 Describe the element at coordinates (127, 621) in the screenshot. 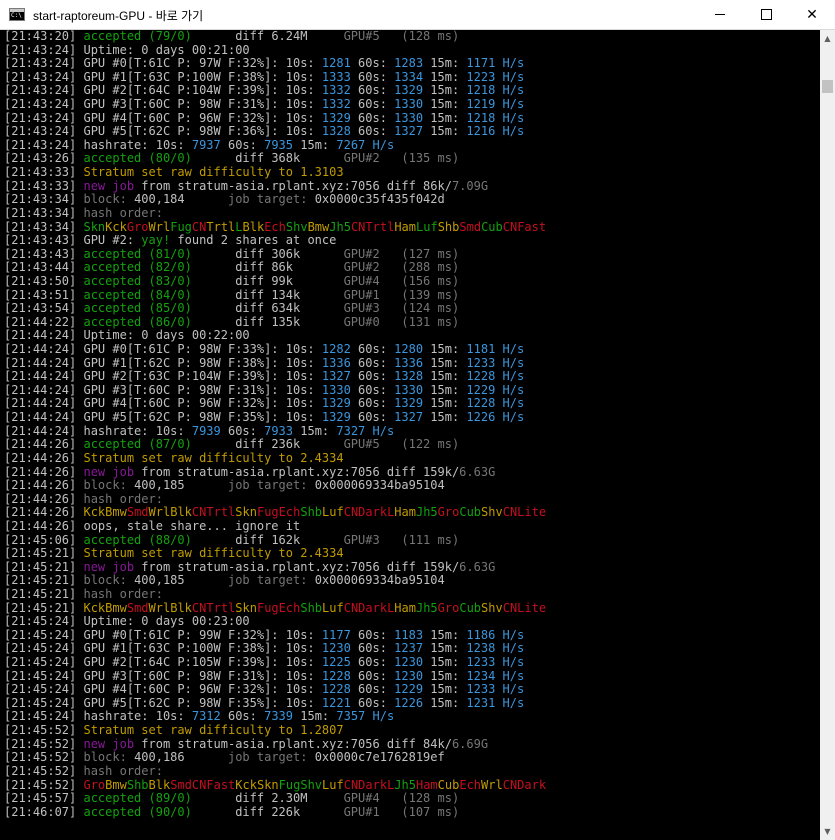

I see `console-text: [21:45:24] Uptime: 0 days 00:23:00` at that location.